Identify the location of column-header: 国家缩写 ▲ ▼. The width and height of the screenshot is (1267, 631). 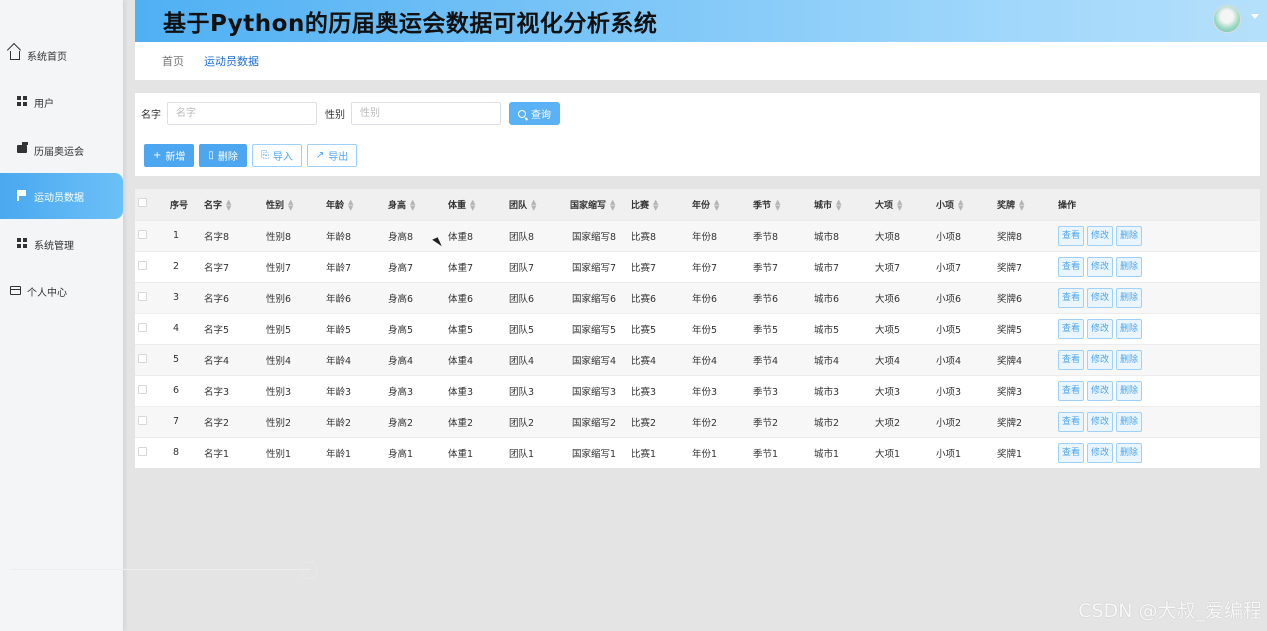
(600, 204).